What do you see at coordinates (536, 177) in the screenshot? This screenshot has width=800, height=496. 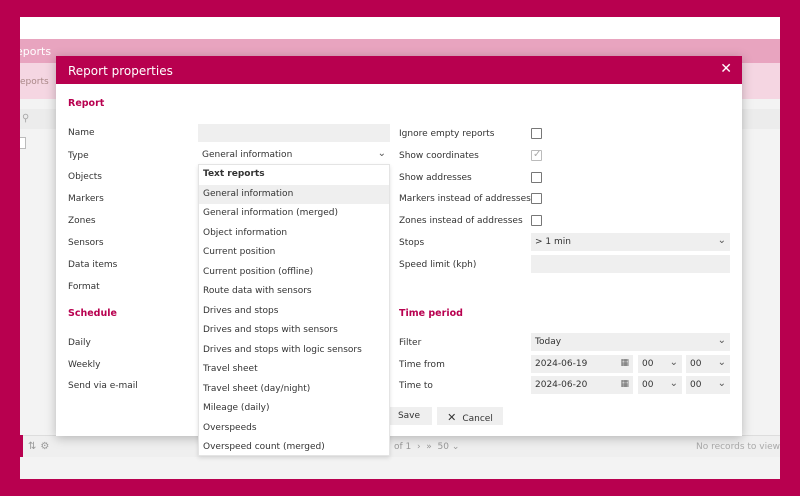 I see `show-addresses-checkbox` at bounding box center [536, 177].